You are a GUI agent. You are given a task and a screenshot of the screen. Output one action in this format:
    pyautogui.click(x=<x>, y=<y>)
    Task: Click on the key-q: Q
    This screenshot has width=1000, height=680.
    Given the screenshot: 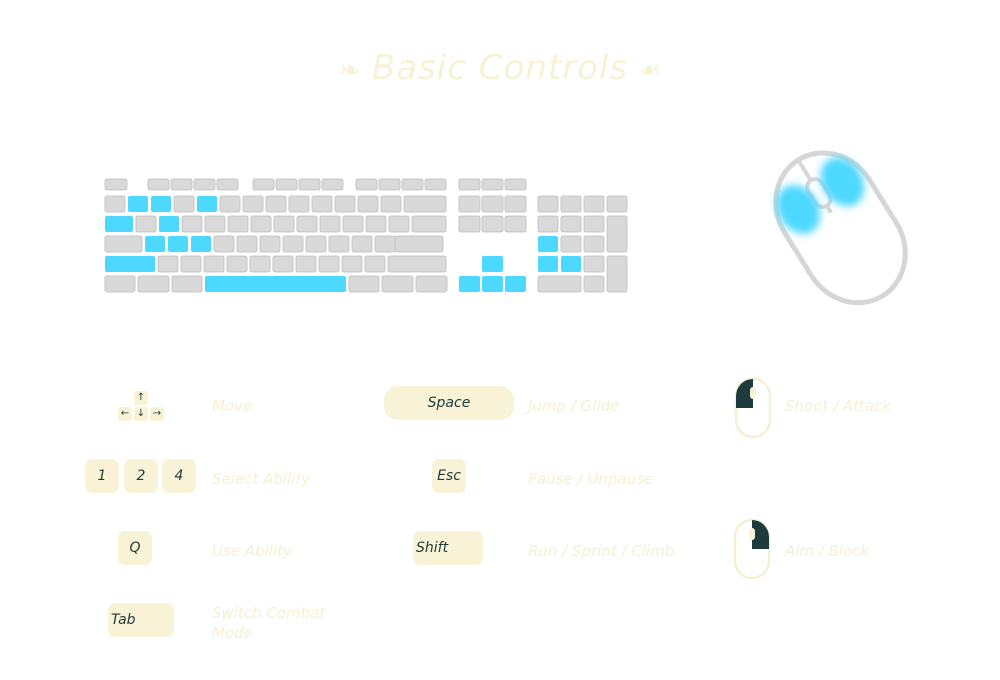 What is the action you would take?
    pyautogui.click(x=135, y=548)
    